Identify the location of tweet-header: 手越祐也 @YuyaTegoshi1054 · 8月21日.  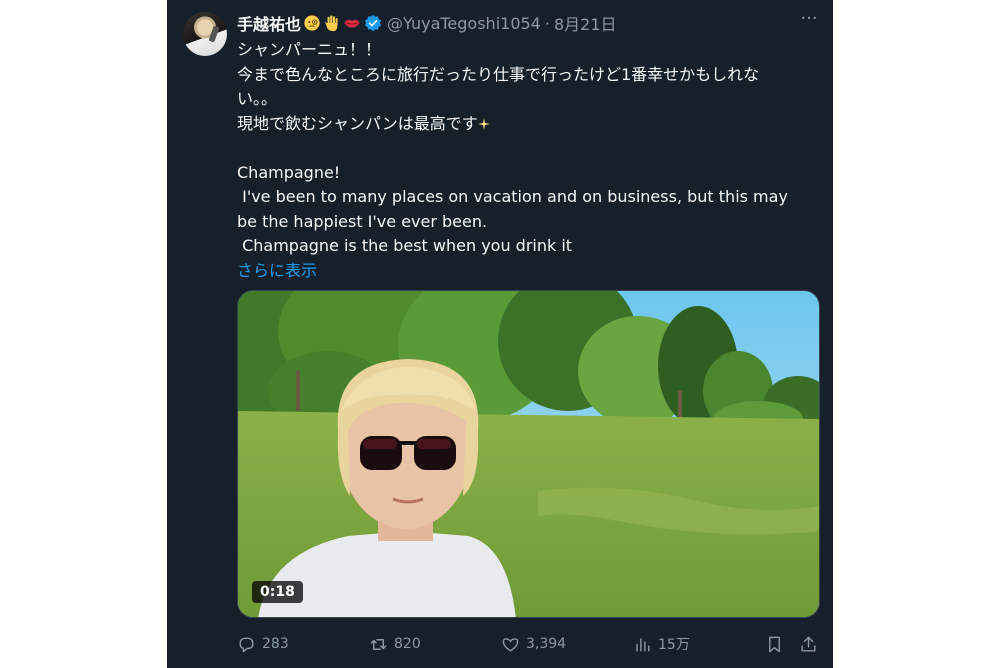
(527, 23).